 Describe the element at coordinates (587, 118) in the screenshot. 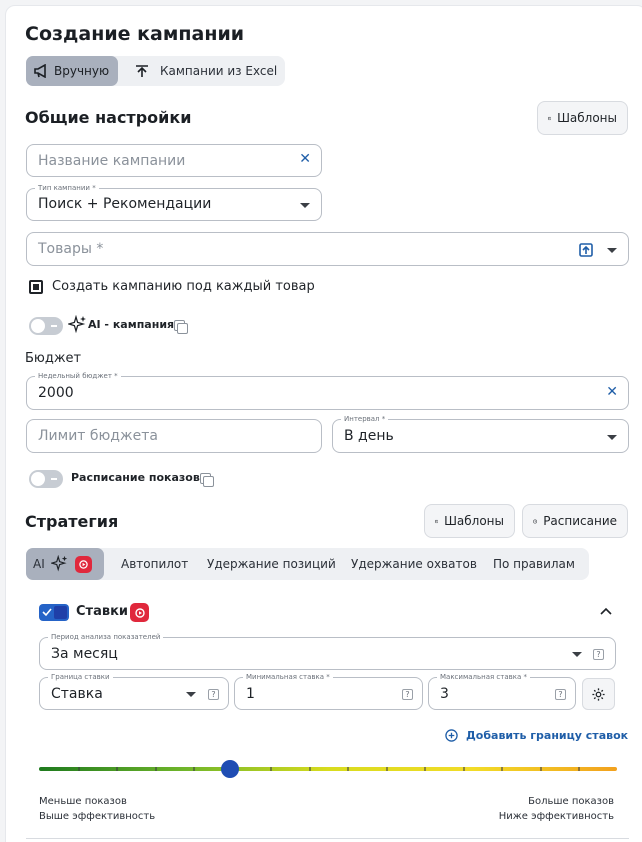

I see `general-templates-label: Шаблоны` at that location.